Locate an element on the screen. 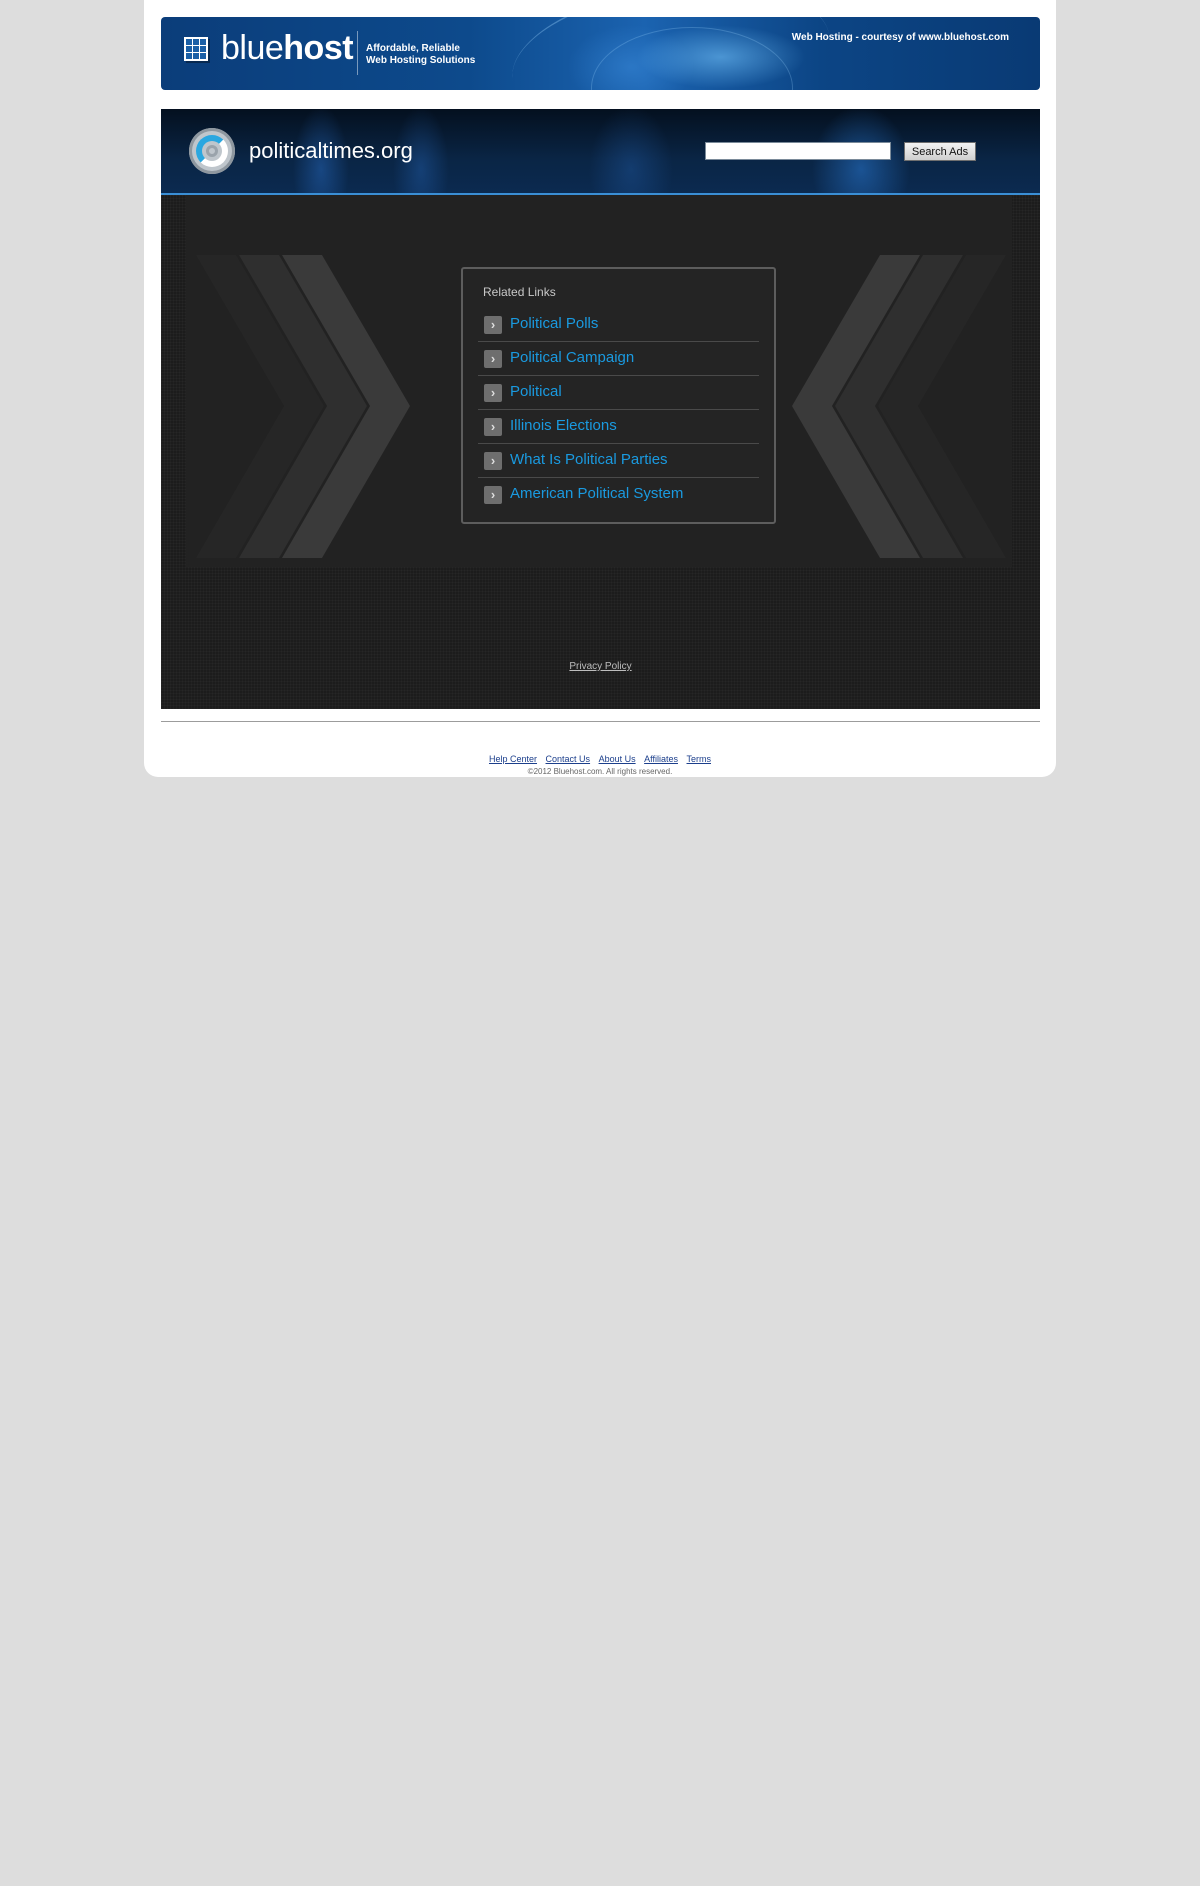  related-link: What Is Political Parties is located at coordinates (589, 459).